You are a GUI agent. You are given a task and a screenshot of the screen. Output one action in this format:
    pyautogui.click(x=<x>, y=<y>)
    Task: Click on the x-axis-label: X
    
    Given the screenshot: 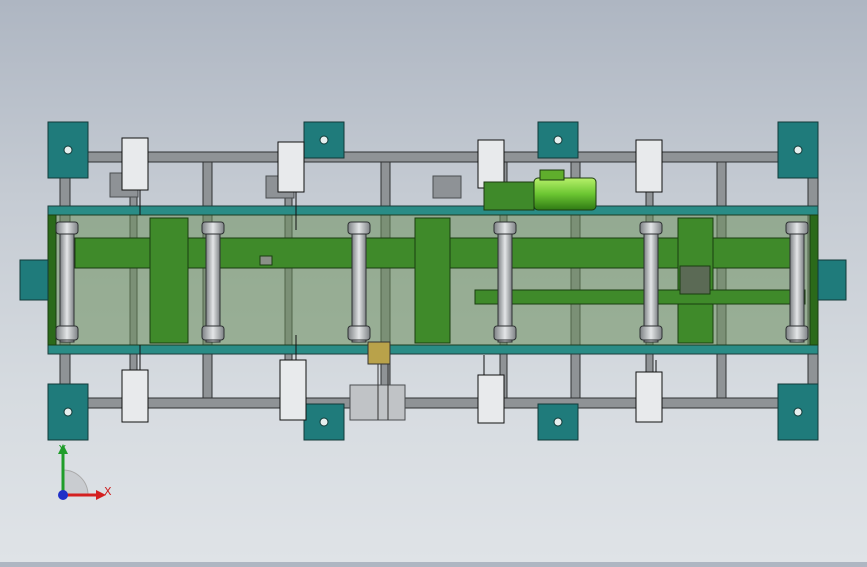 What is the action you would take?
    pyautogui.click(x=108, y=491)
    